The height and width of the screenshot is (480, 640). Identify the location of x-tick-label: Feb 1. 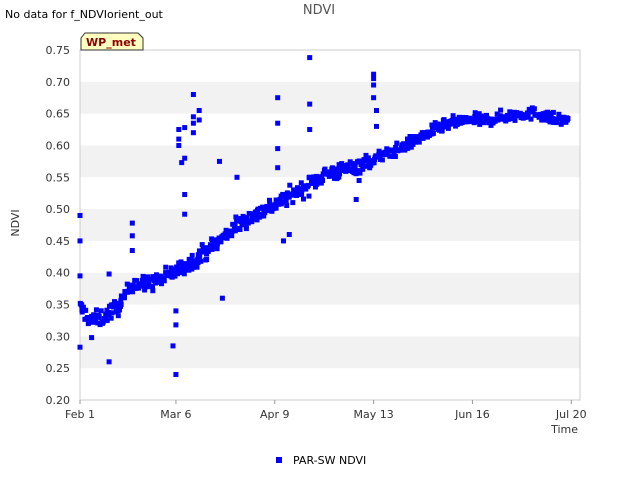
(80, 414).